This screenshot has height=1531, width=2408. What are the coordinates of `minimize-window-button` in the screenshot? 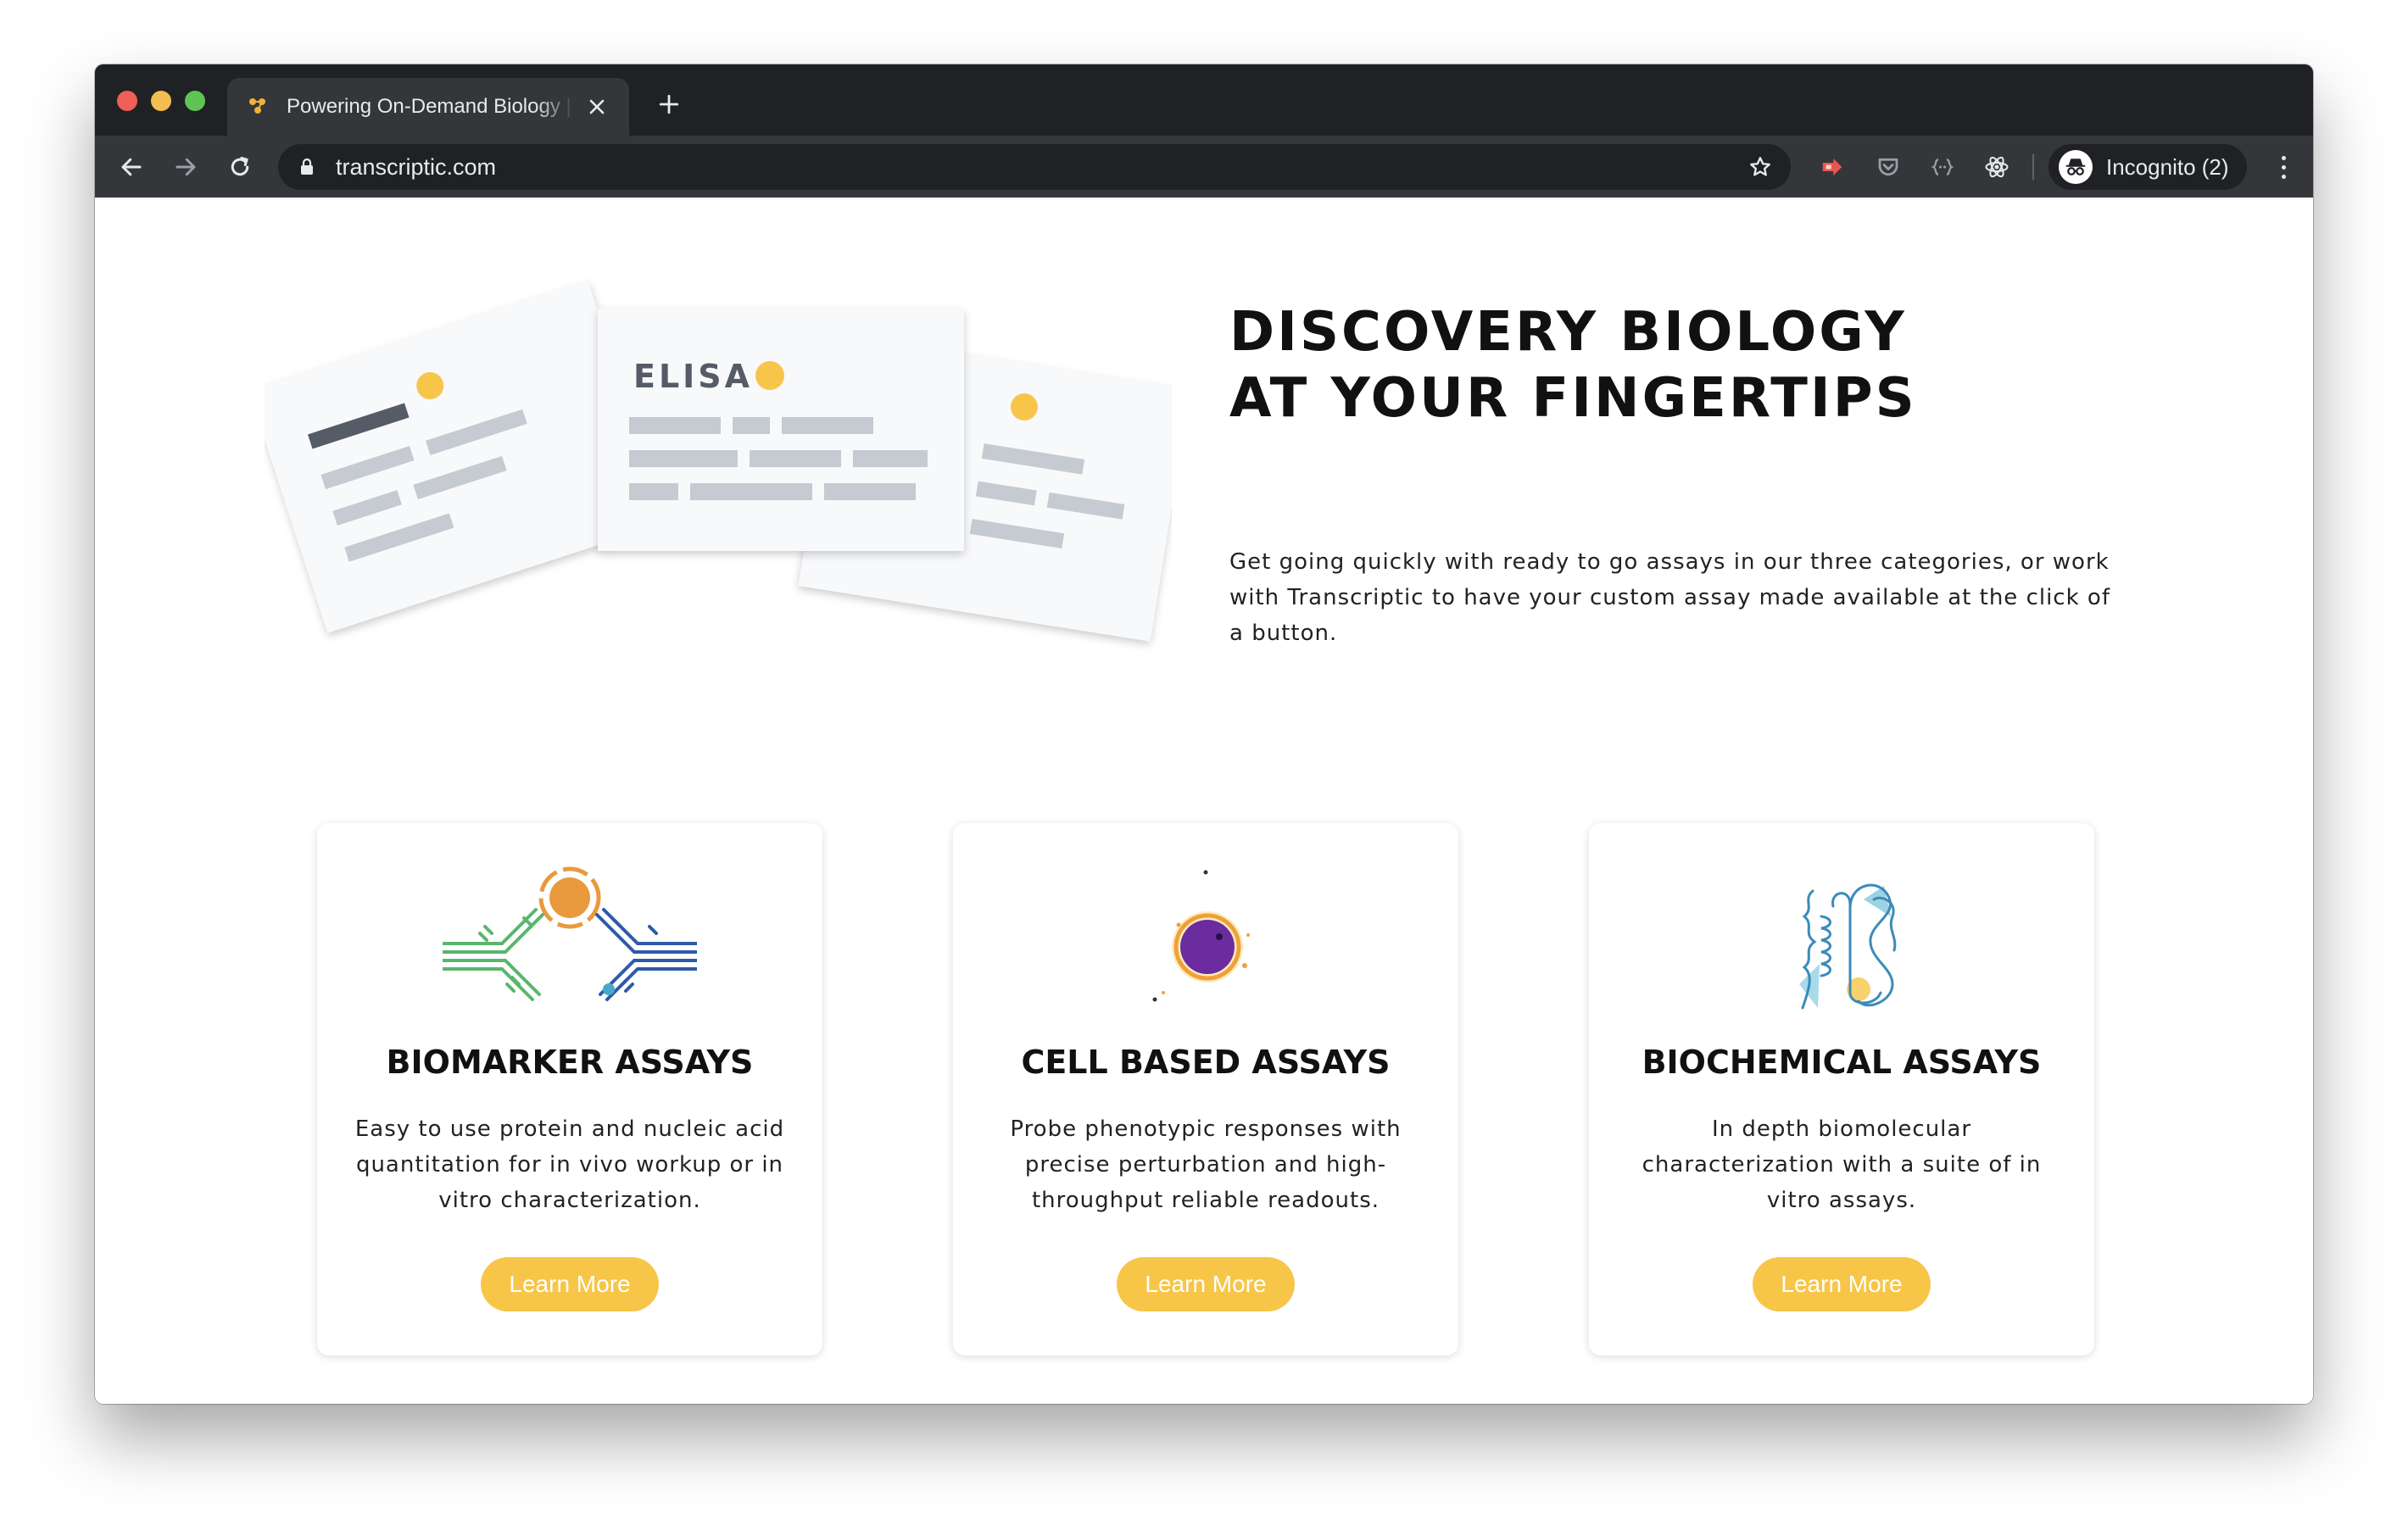 It's located at (161, 101).